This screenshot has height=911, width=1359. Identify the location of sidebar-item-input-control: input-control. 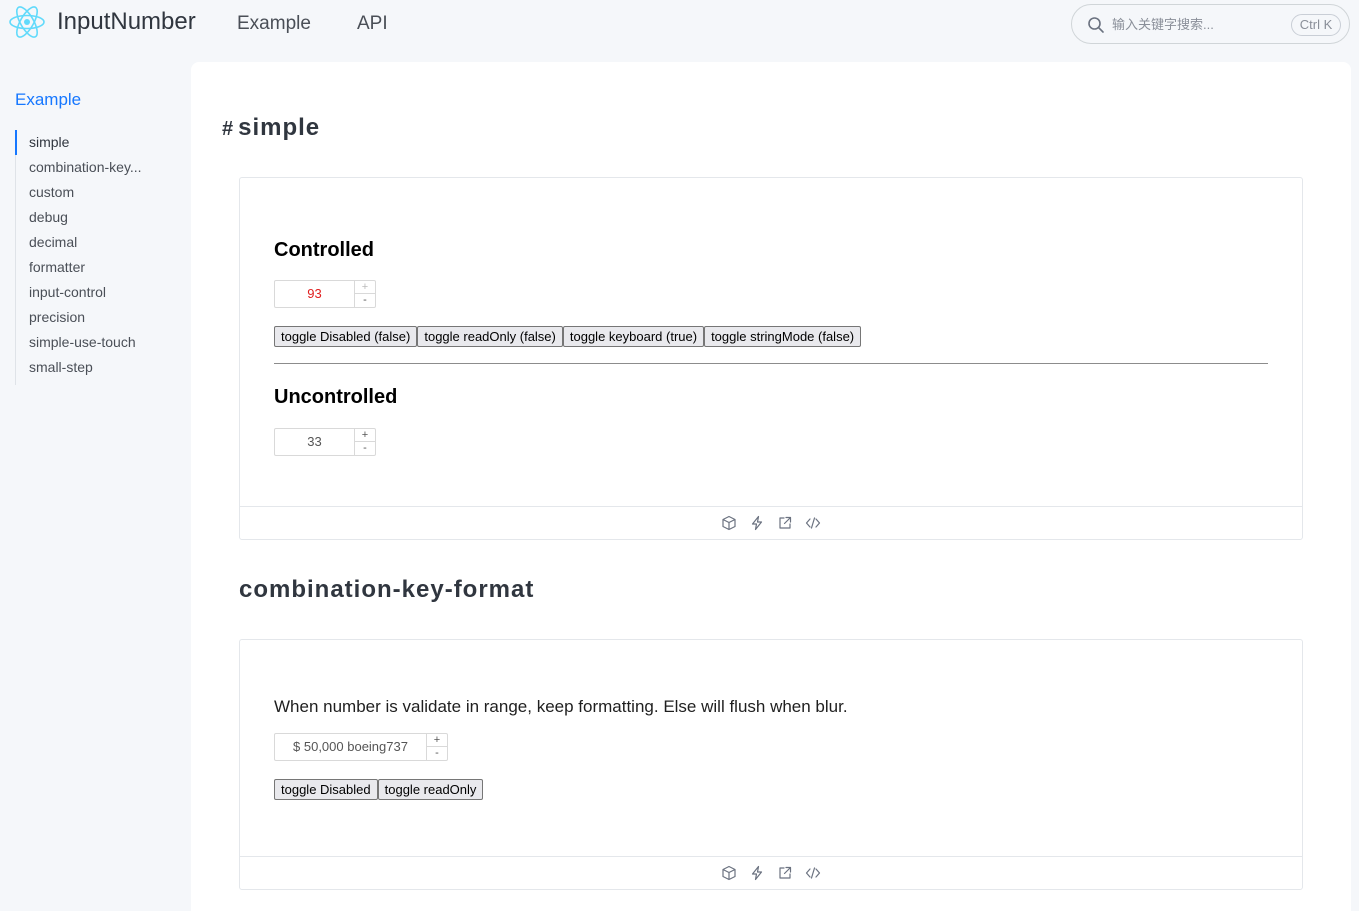
(88, 292).